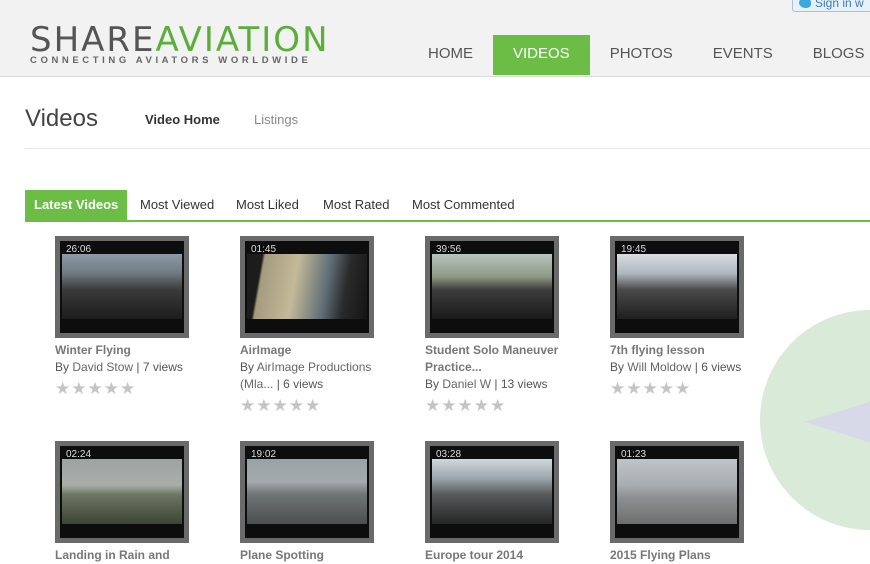  I want to click on video-author: David Stow, so click(102, 367).